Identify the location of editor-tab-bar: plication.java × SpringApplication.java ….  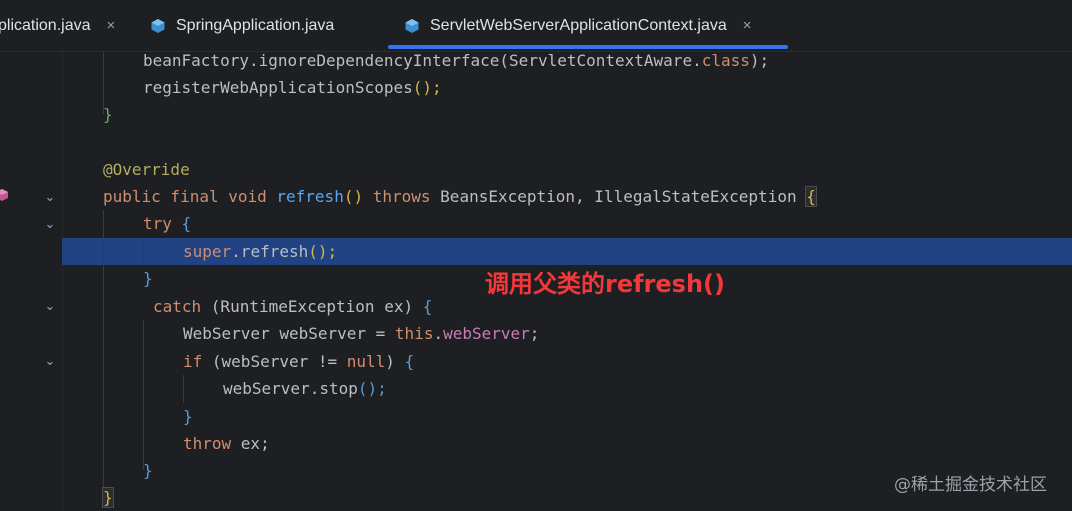
(536, 26).